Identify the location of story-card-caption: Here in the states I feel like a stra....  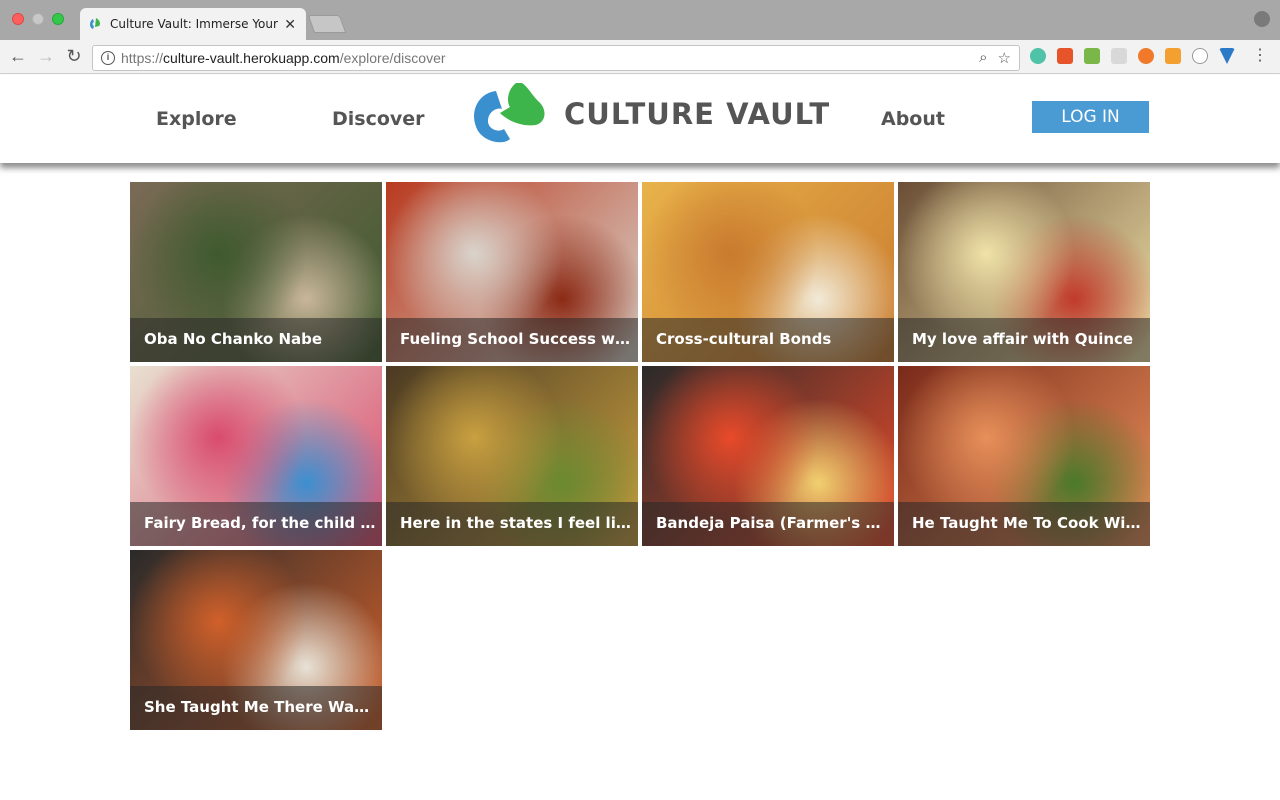
(512, 524).